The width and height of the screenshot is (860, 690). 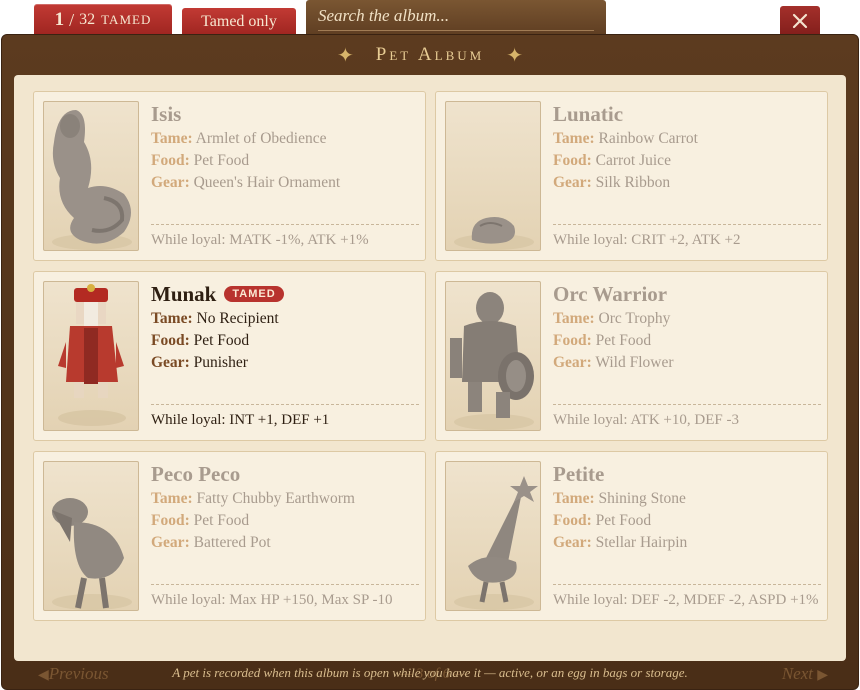 What do you see at coordinates (687, 597) in the screenshot?
I see `loyal-bonus: While loyal: DEF -2, MDEF -2, ASPD +1%` at bounding box center [687, 597].